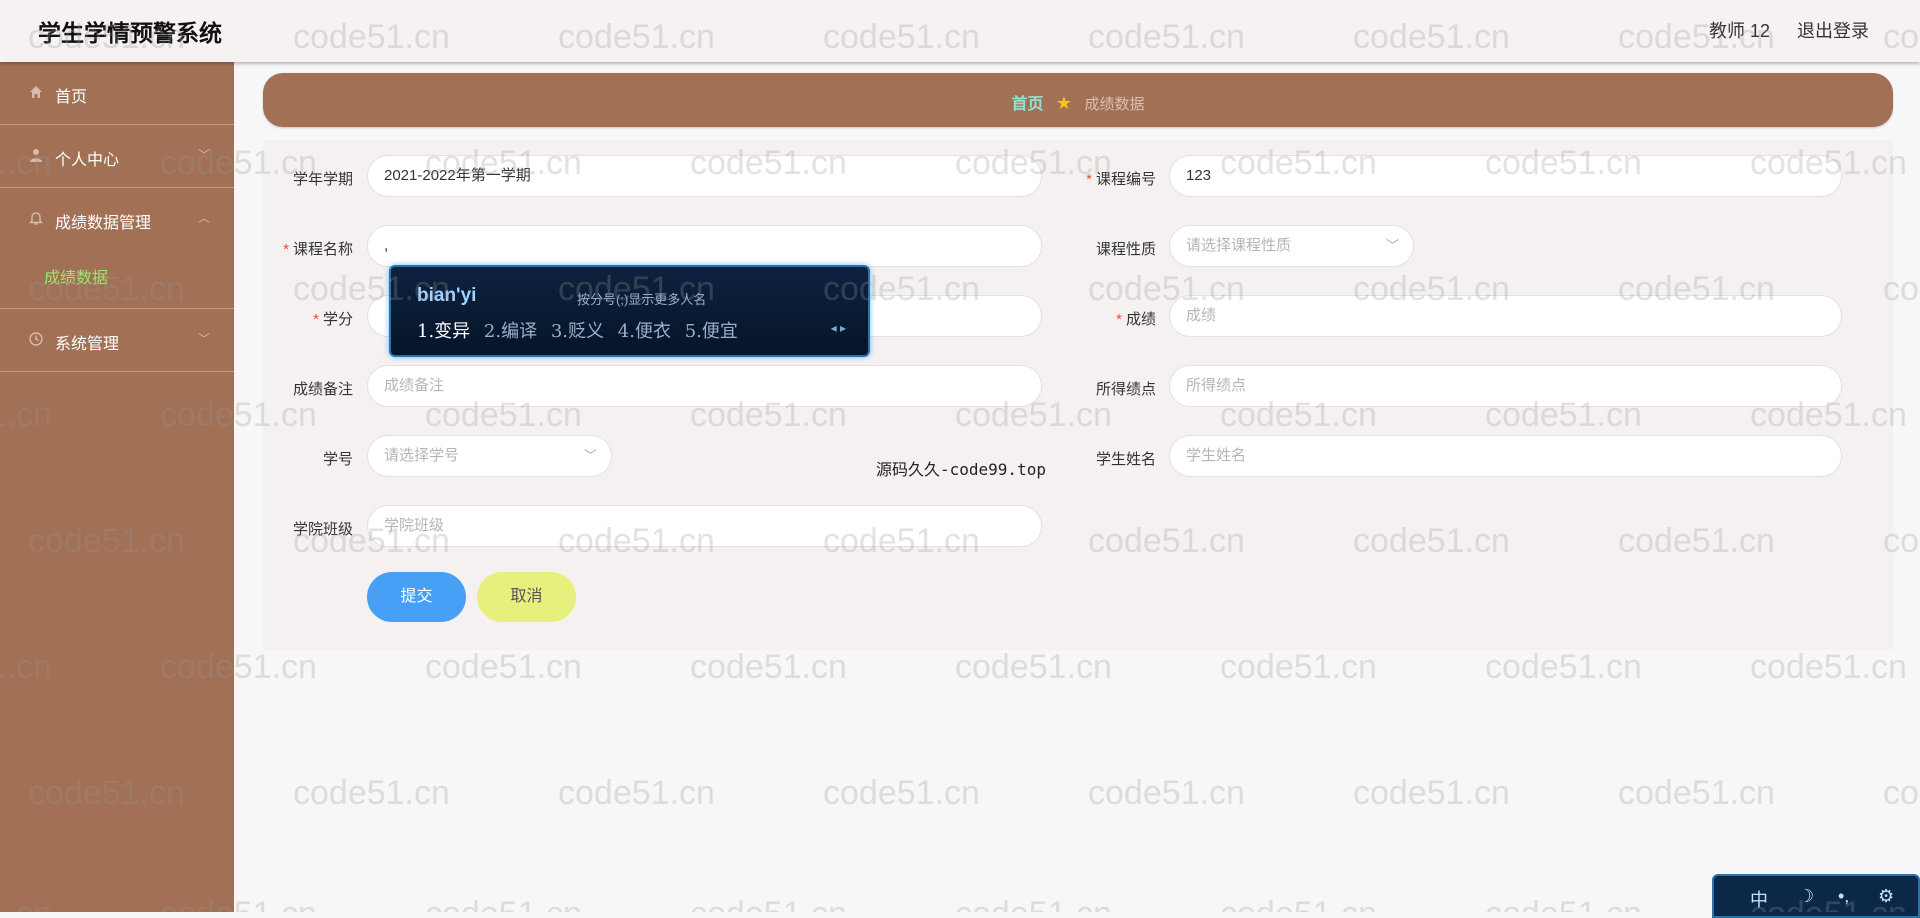  I want to click on gpa-label: 所得绩点, so click(1125, 389).